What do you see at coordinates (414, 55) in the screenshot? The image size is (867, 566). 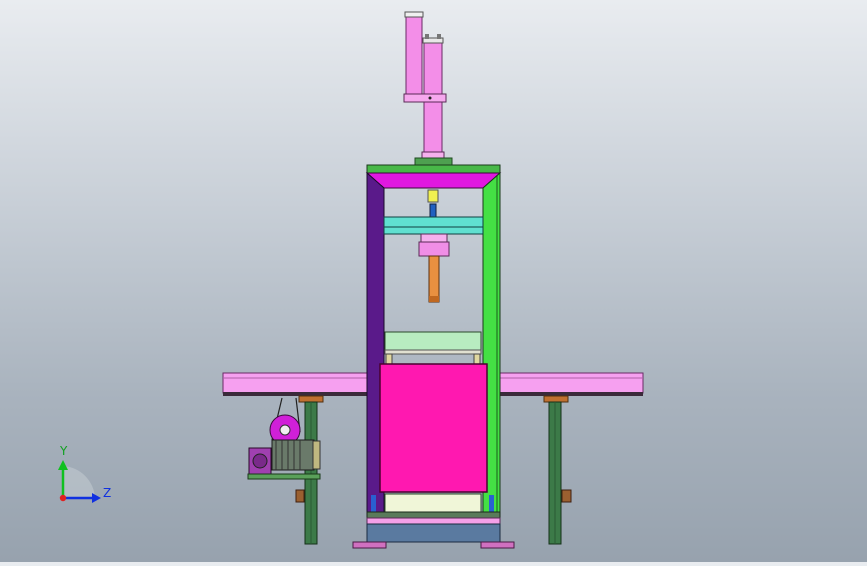 I see `cylinder-rear-body` at bounding box center [414, 55].